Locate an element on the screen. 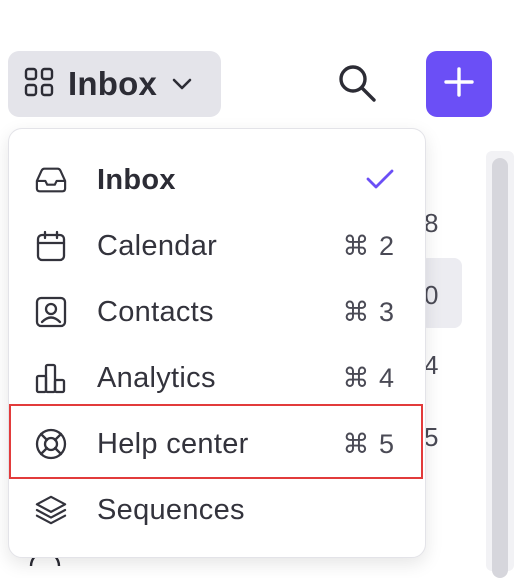 The height and width of the screenshot is (578, 516). calendar-icon is located at coordinates (51, 246).